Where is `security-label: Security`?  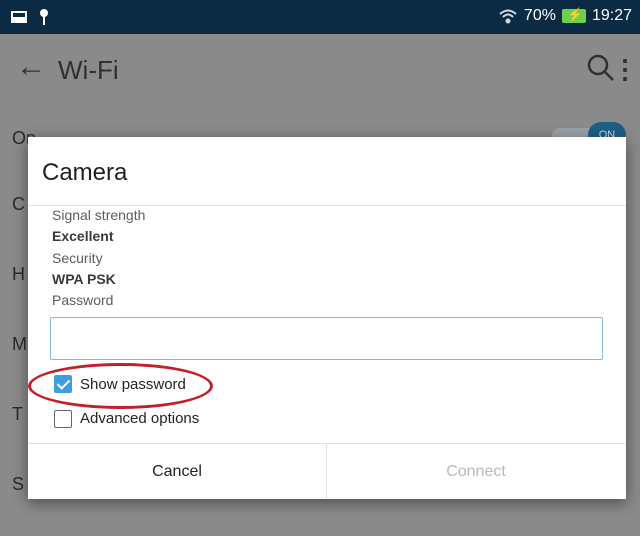
security-label: Security is located at coordinates (77, 258).